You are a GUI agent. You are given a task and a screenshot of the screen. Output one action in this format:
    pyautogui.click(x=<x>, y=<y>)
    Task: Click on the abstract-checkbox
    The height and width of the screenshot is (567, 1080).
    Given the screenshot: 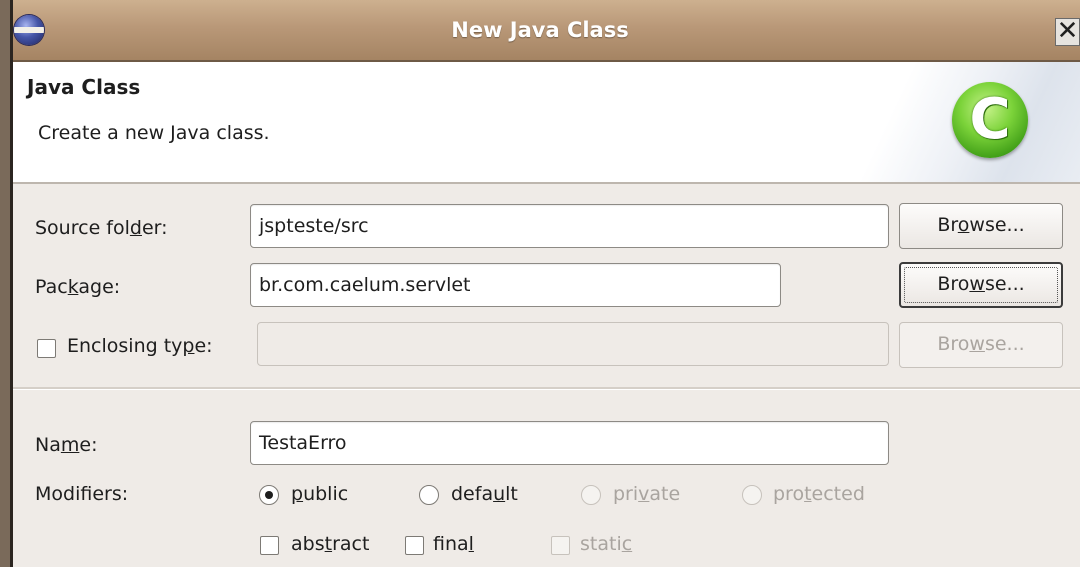 What is the action you would take?
    pyautogui.click(x=269, y=545)
    